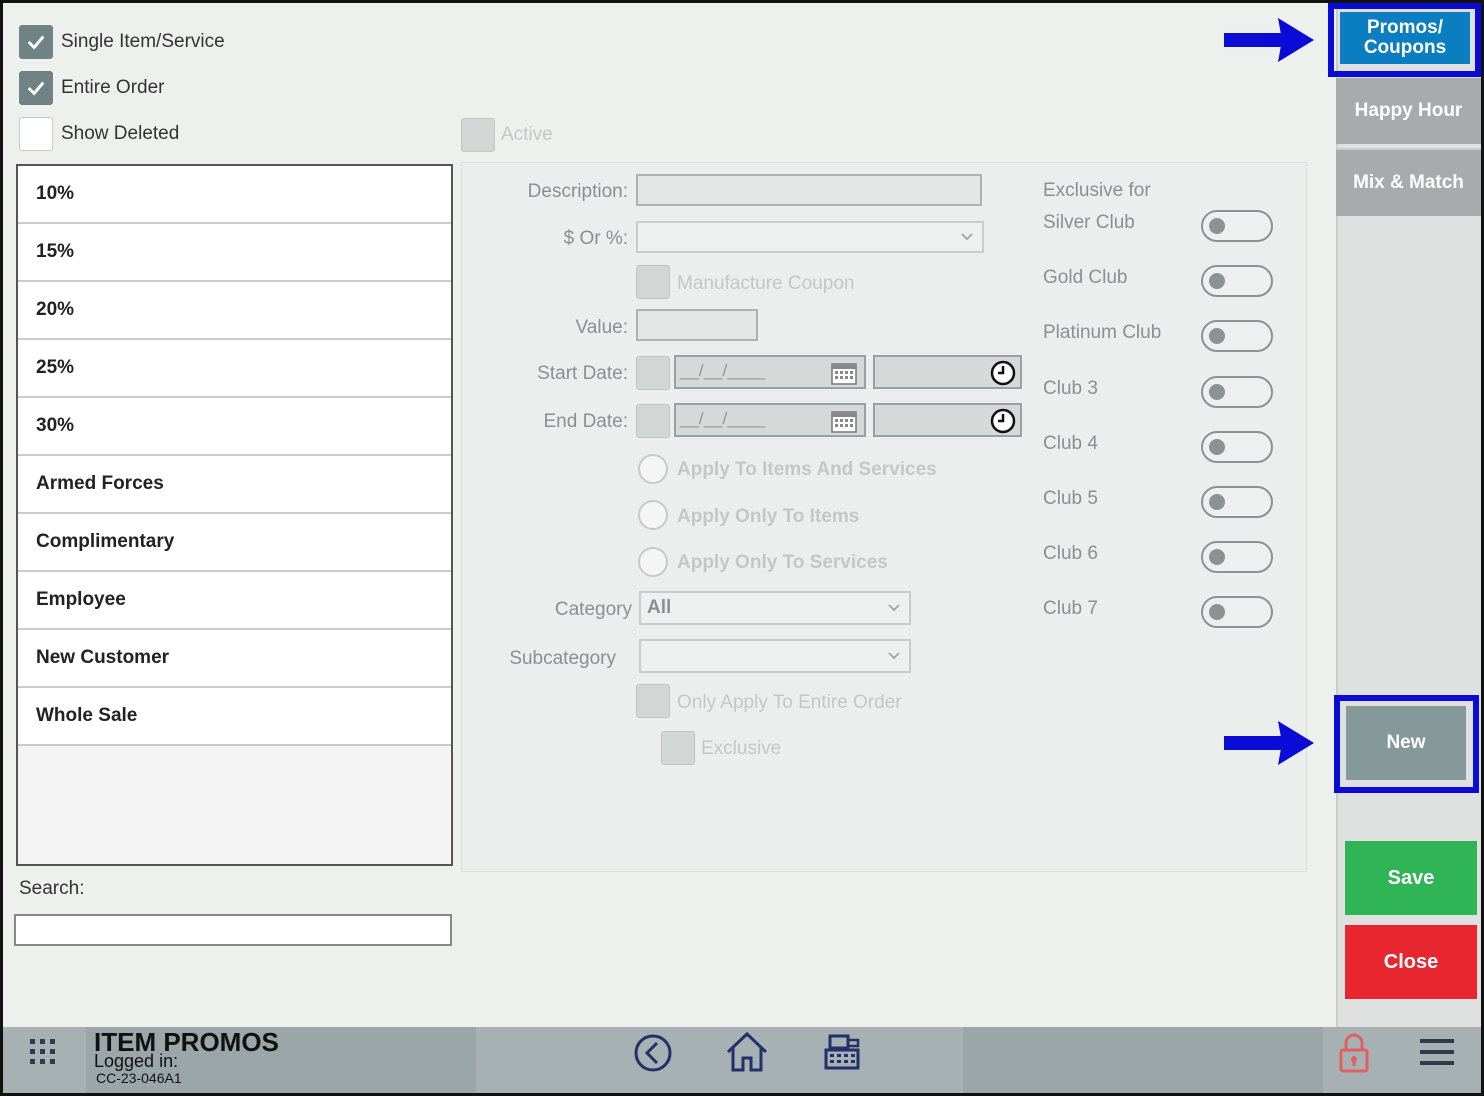 The height and width of the screenshot is (1096, 1484). I want to click on show-deleted-checkbox: Show Deleted, so click(99, 134).